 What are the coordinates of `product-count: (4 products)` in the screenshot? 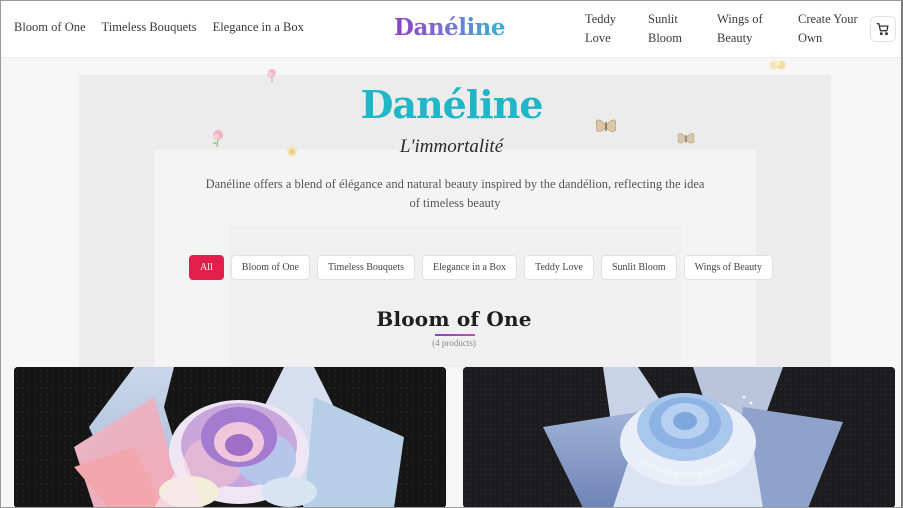 It's located at (454, 343).